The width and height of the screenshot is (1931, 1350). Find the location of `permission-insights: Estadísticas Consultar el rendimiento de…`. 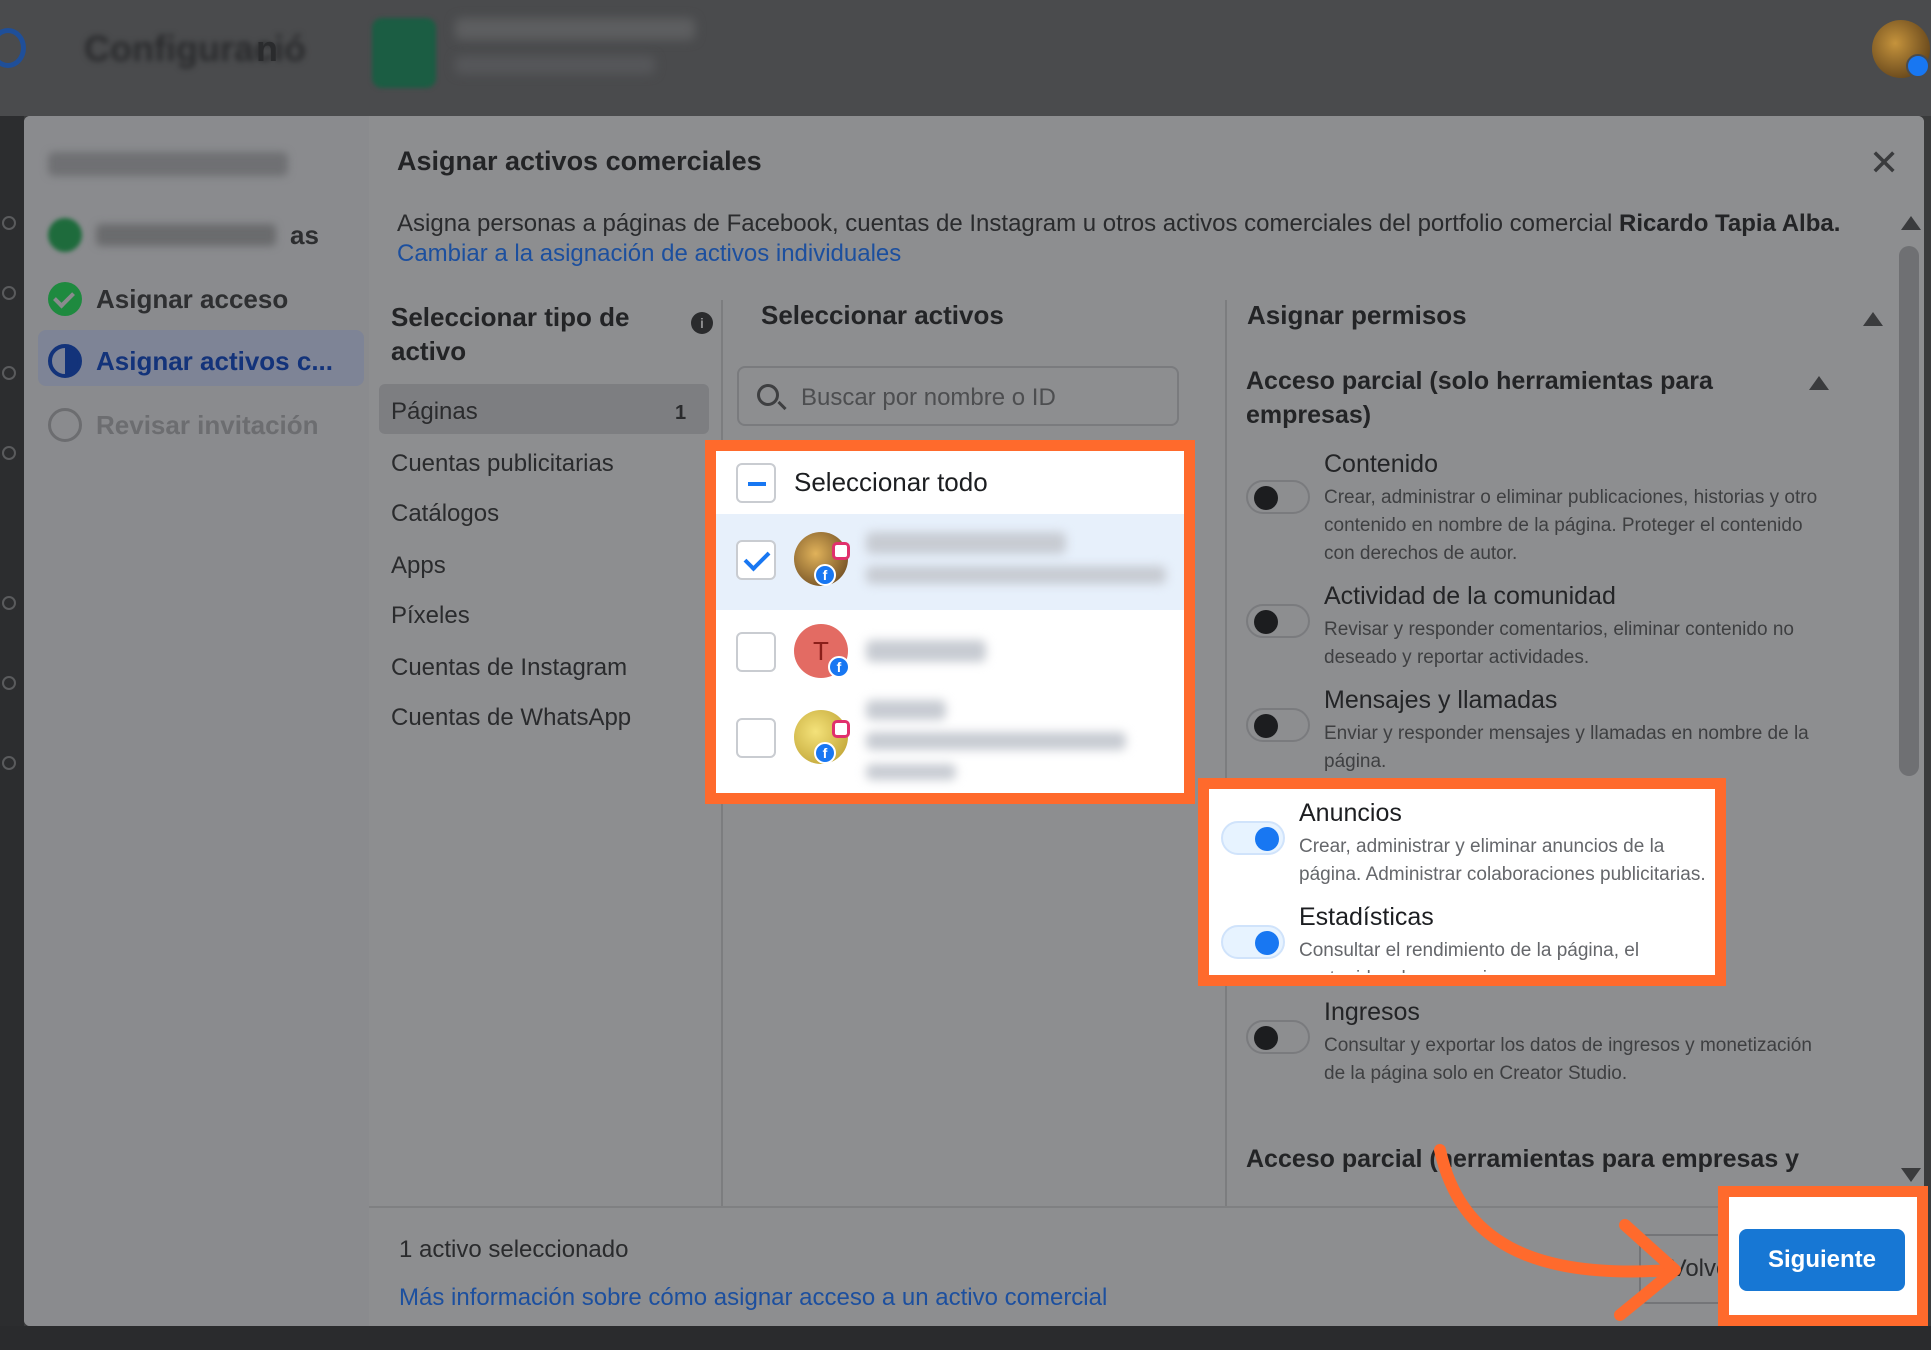

permission-insights: Estadísticas Consultar el rendimiento de… is located at coordinates (1461, 938).